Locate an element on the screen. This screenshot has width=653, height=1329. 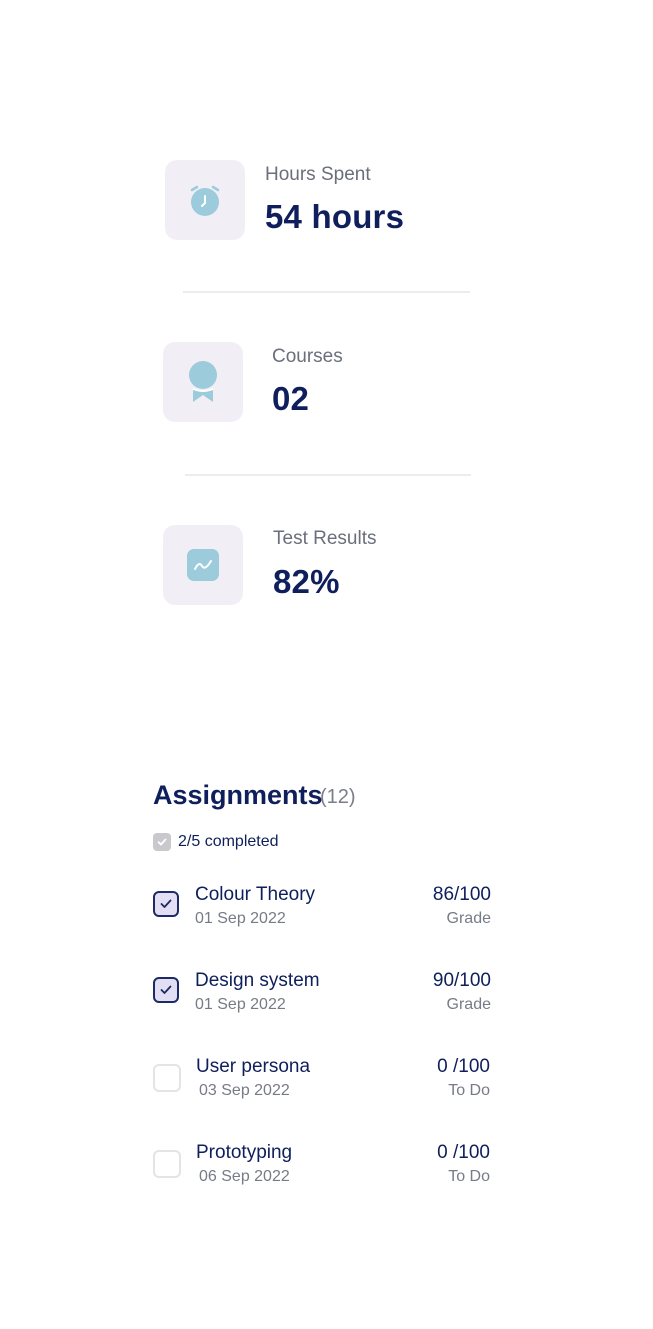
assignments-title: Assignments is located at coordinates (238, 795).